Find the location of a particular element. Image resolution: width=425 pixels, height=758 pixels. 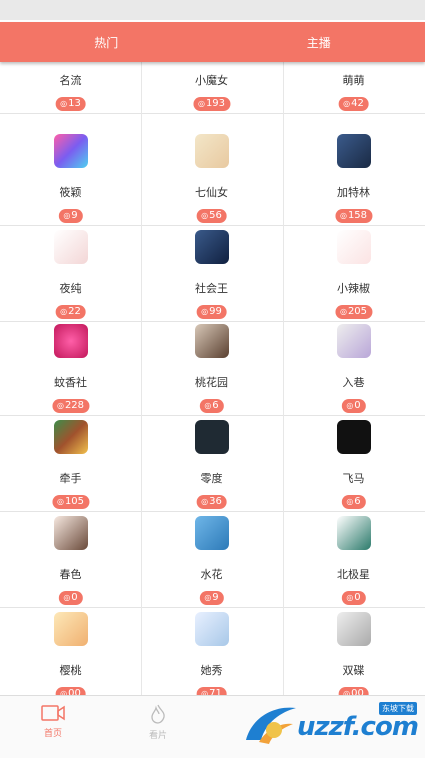

channel-card: 入巷◎0 is located at coordinates (353, 368).